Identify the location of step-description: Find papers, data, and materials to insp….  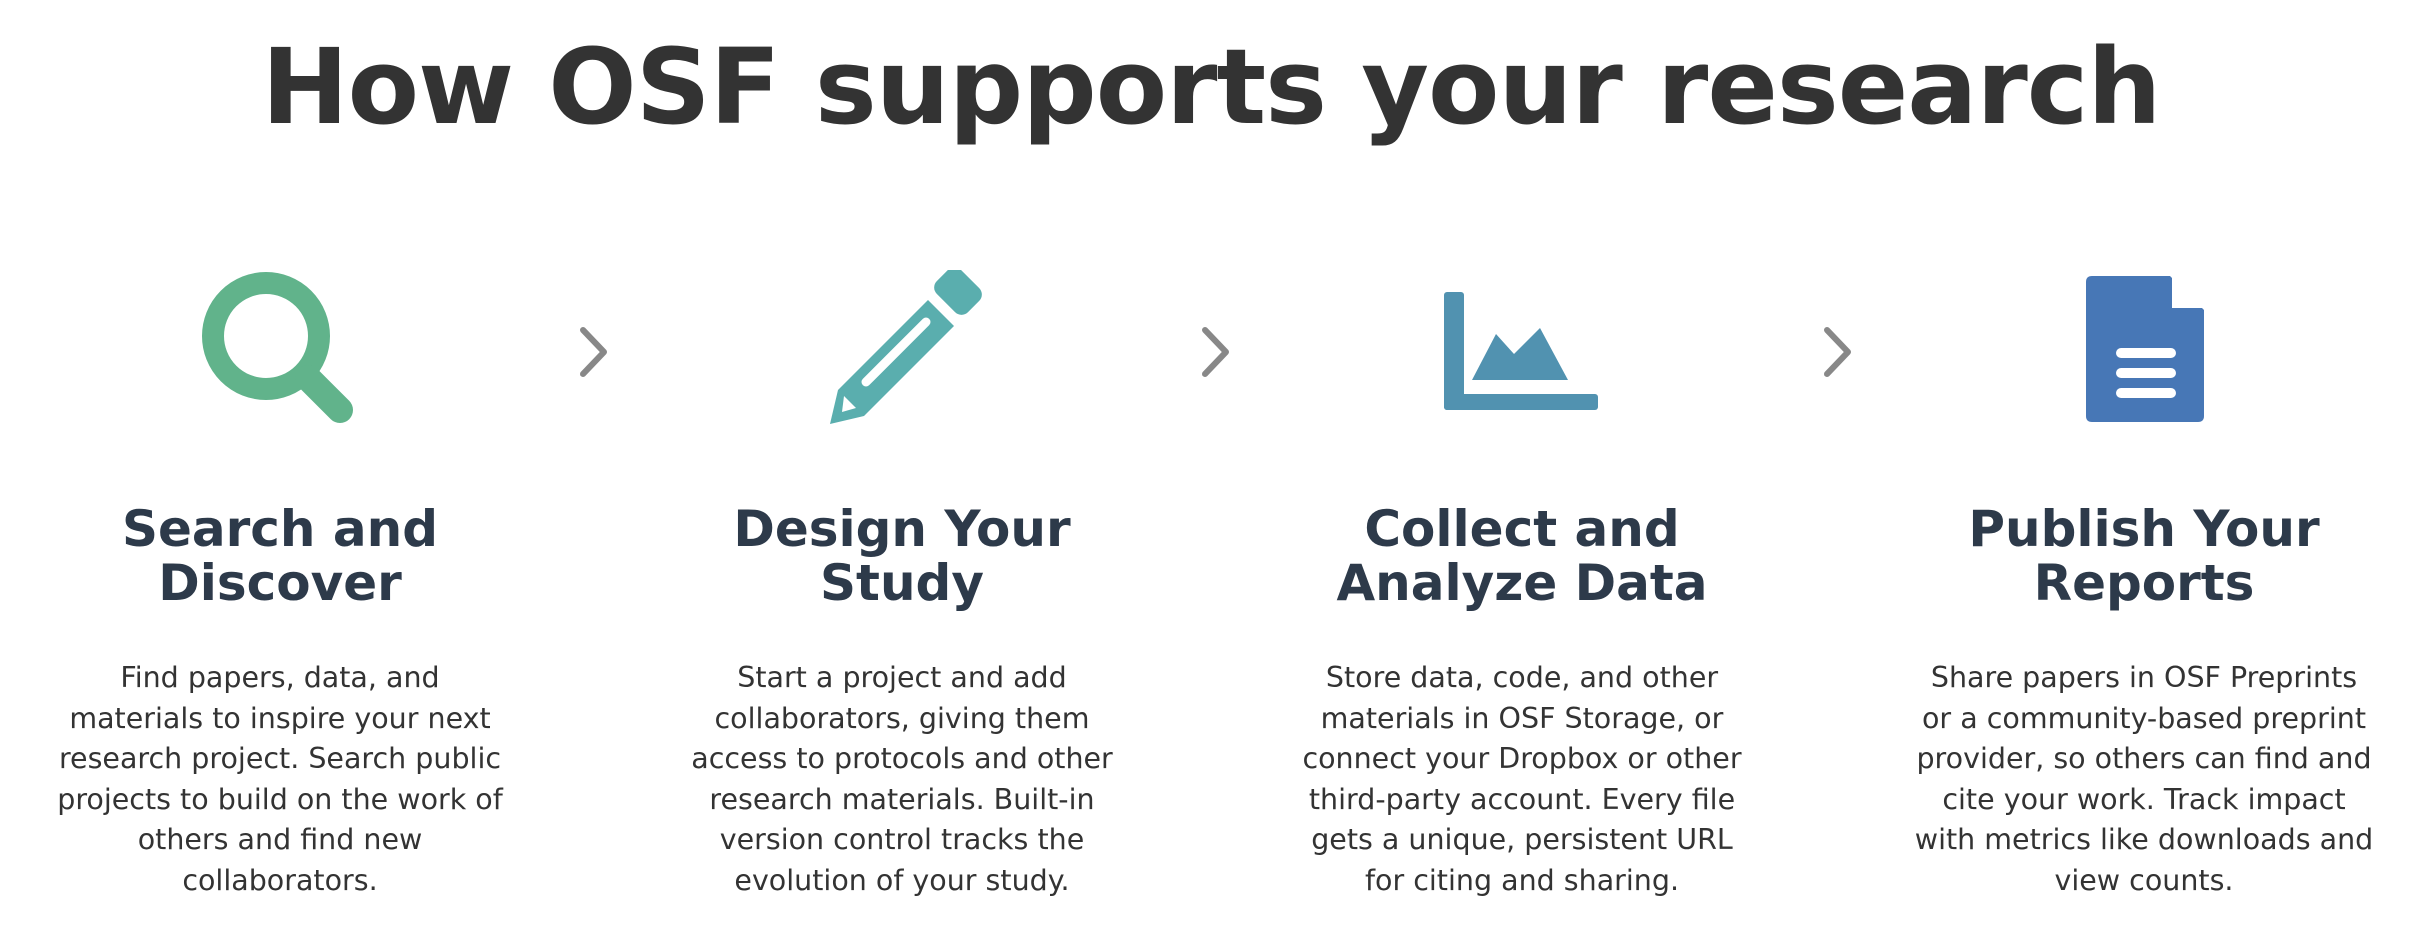
(280, 779).